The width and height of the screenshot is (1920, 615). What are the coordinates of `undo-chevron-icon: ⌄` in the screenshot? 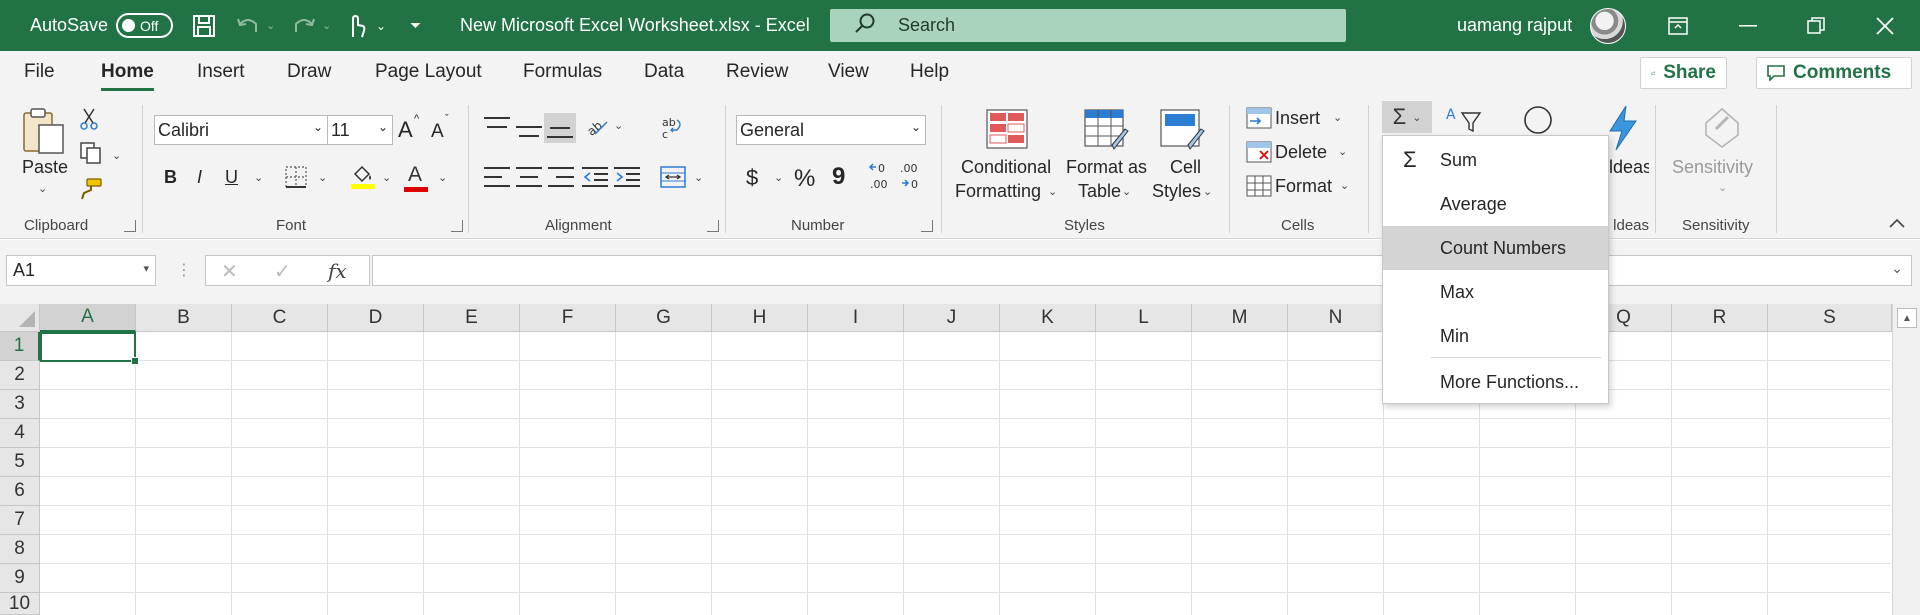 It's located at (270, 25).